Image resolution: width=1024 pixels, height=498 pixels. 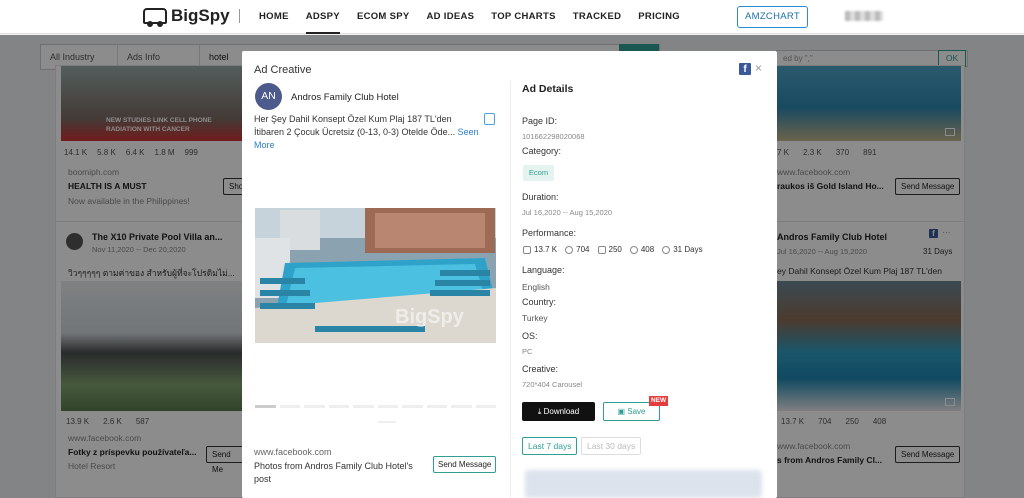 I want to click on creative-value: 720*404 Carousel, so click(x=552, y=384).